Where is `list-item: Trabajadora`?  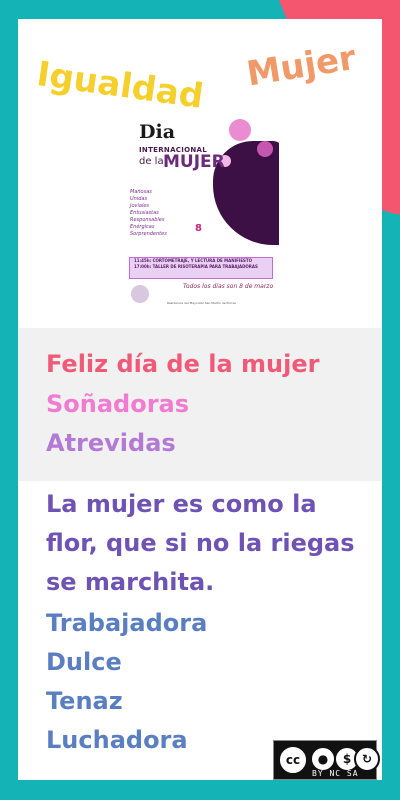
list-item: Trabajadora is located at coordinates (127, 623).